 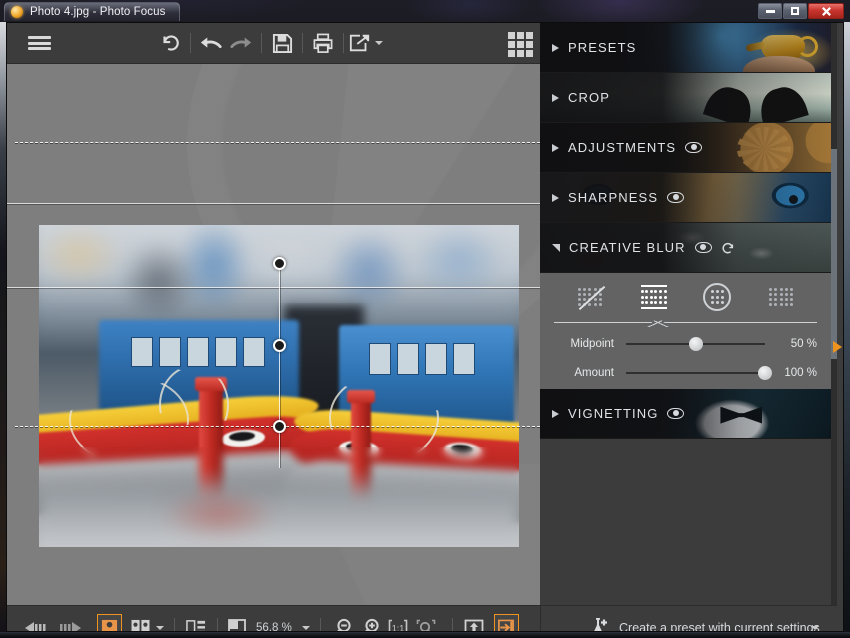 I want to click on main-menu-button, so click(x=39, y=43).